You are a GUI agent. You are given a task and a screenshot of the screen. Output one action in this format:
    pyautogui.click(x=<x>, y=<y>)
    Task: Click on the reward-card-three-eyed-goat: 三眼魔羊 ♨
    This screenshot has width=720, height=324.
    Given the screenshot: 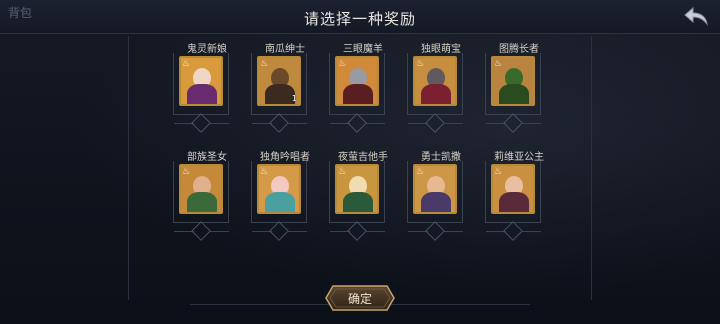 What is the action you would take?
    pyautogui.click(x=363, y=94)
    